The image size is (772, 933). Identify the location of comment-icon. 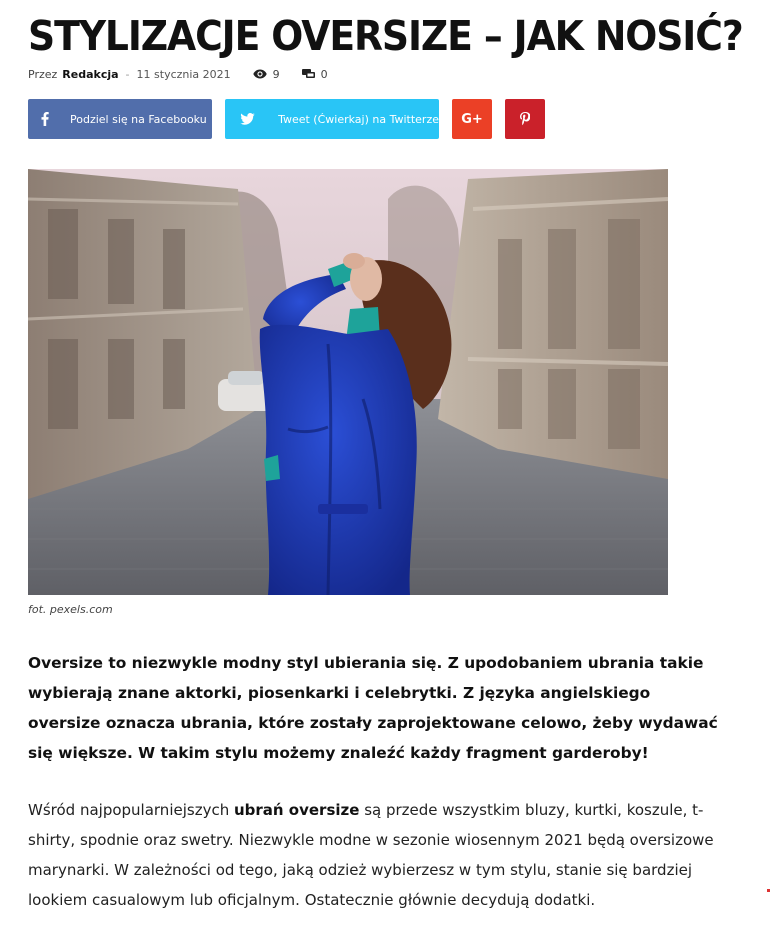
(308, 73).